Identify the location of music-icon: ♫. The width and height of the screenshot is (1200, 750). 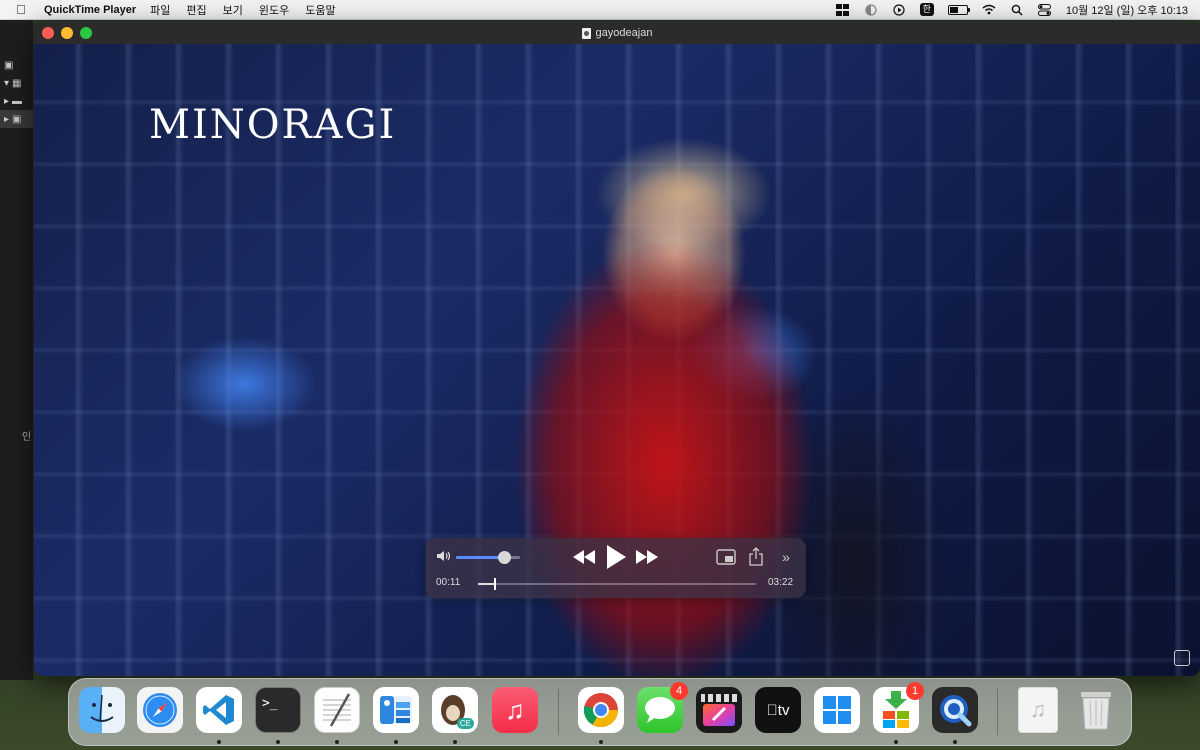
(515, 709).